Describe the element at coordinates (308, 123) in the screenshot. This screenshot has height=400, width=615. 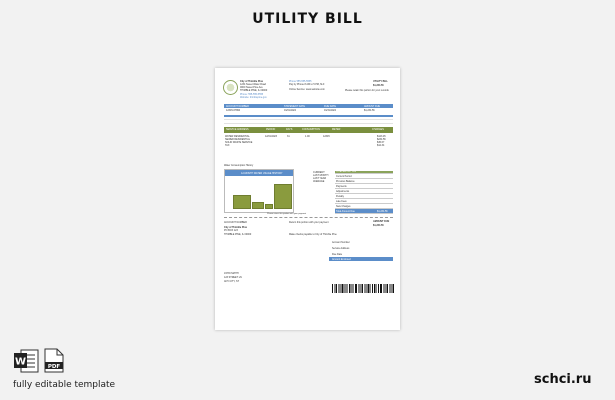
I see `row-rules` at that location.